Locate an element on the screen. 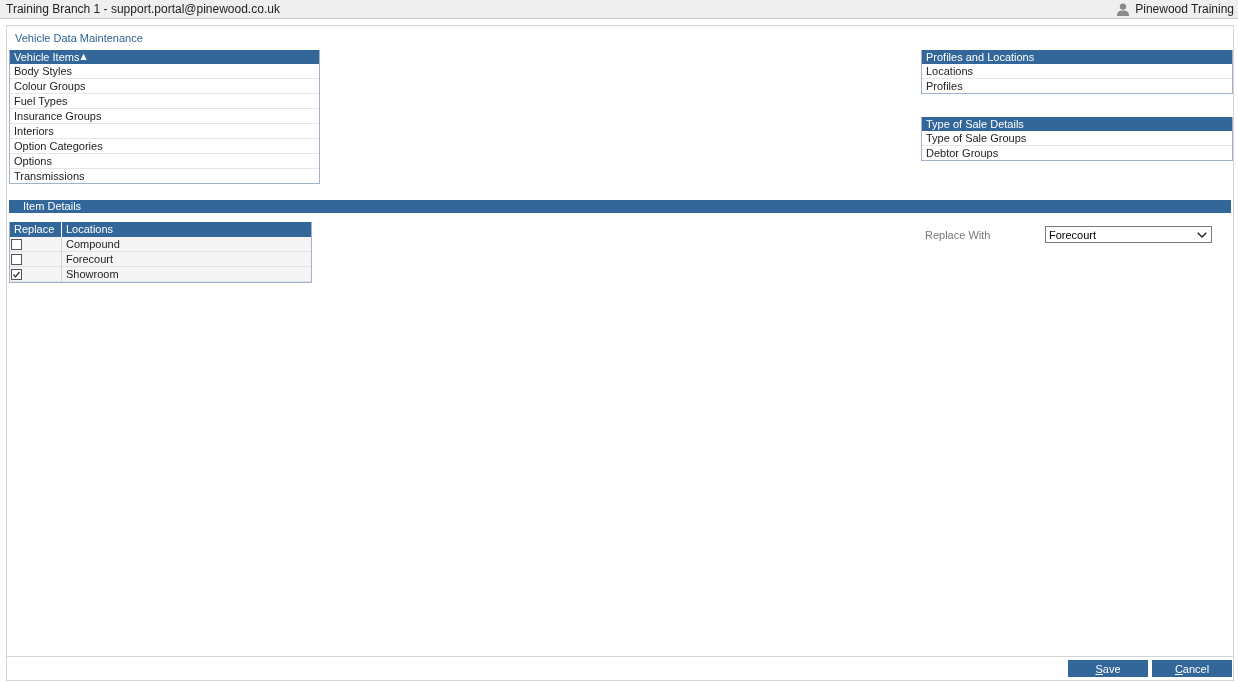  list-item: Type of Sale Groups is located at coordinates (1077, 138).